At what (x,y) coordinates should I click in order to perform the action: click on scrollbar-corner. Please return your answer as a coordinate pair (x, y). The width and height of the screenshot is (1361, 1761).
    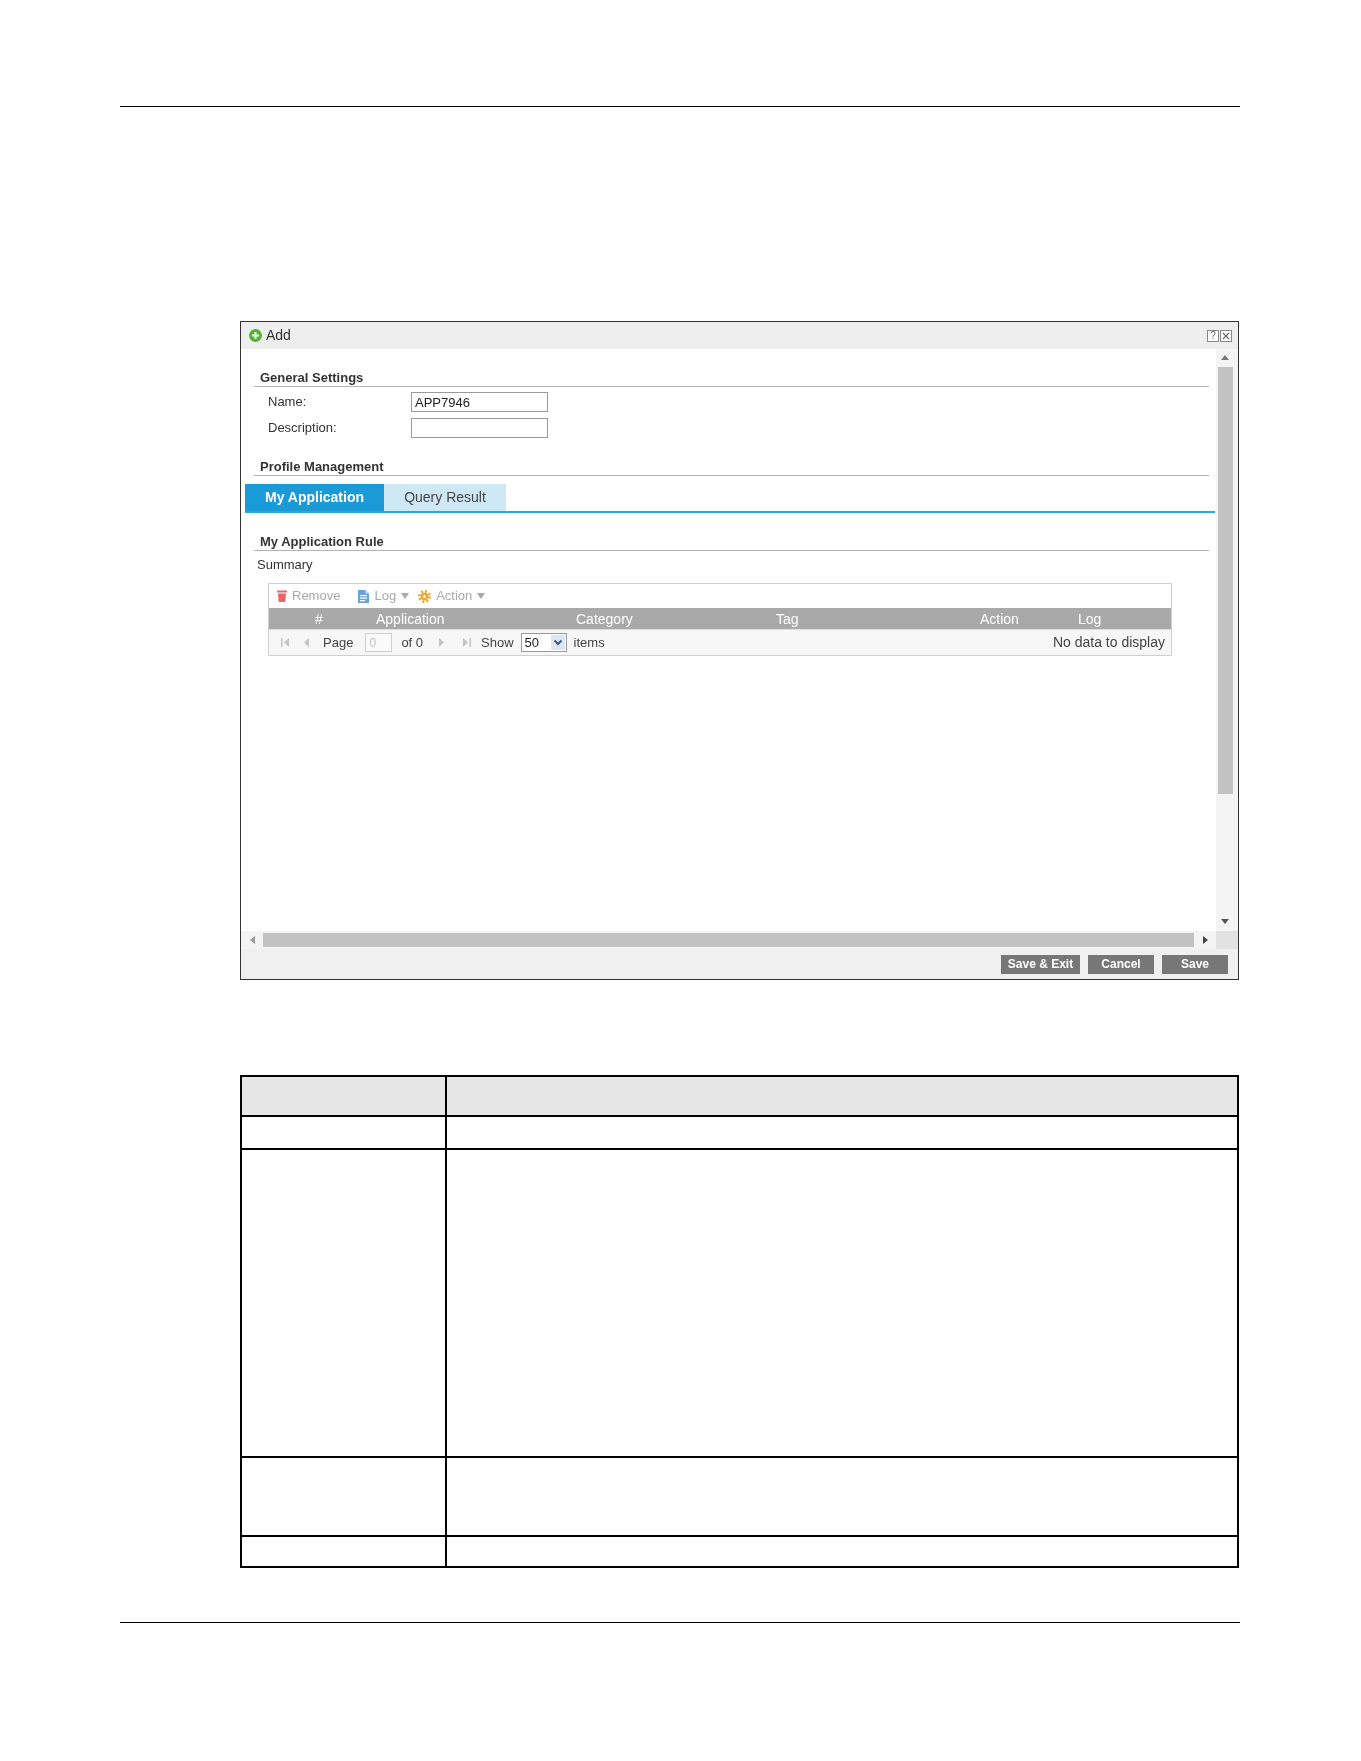
    Looking at the image, I should click on (1227, 940).